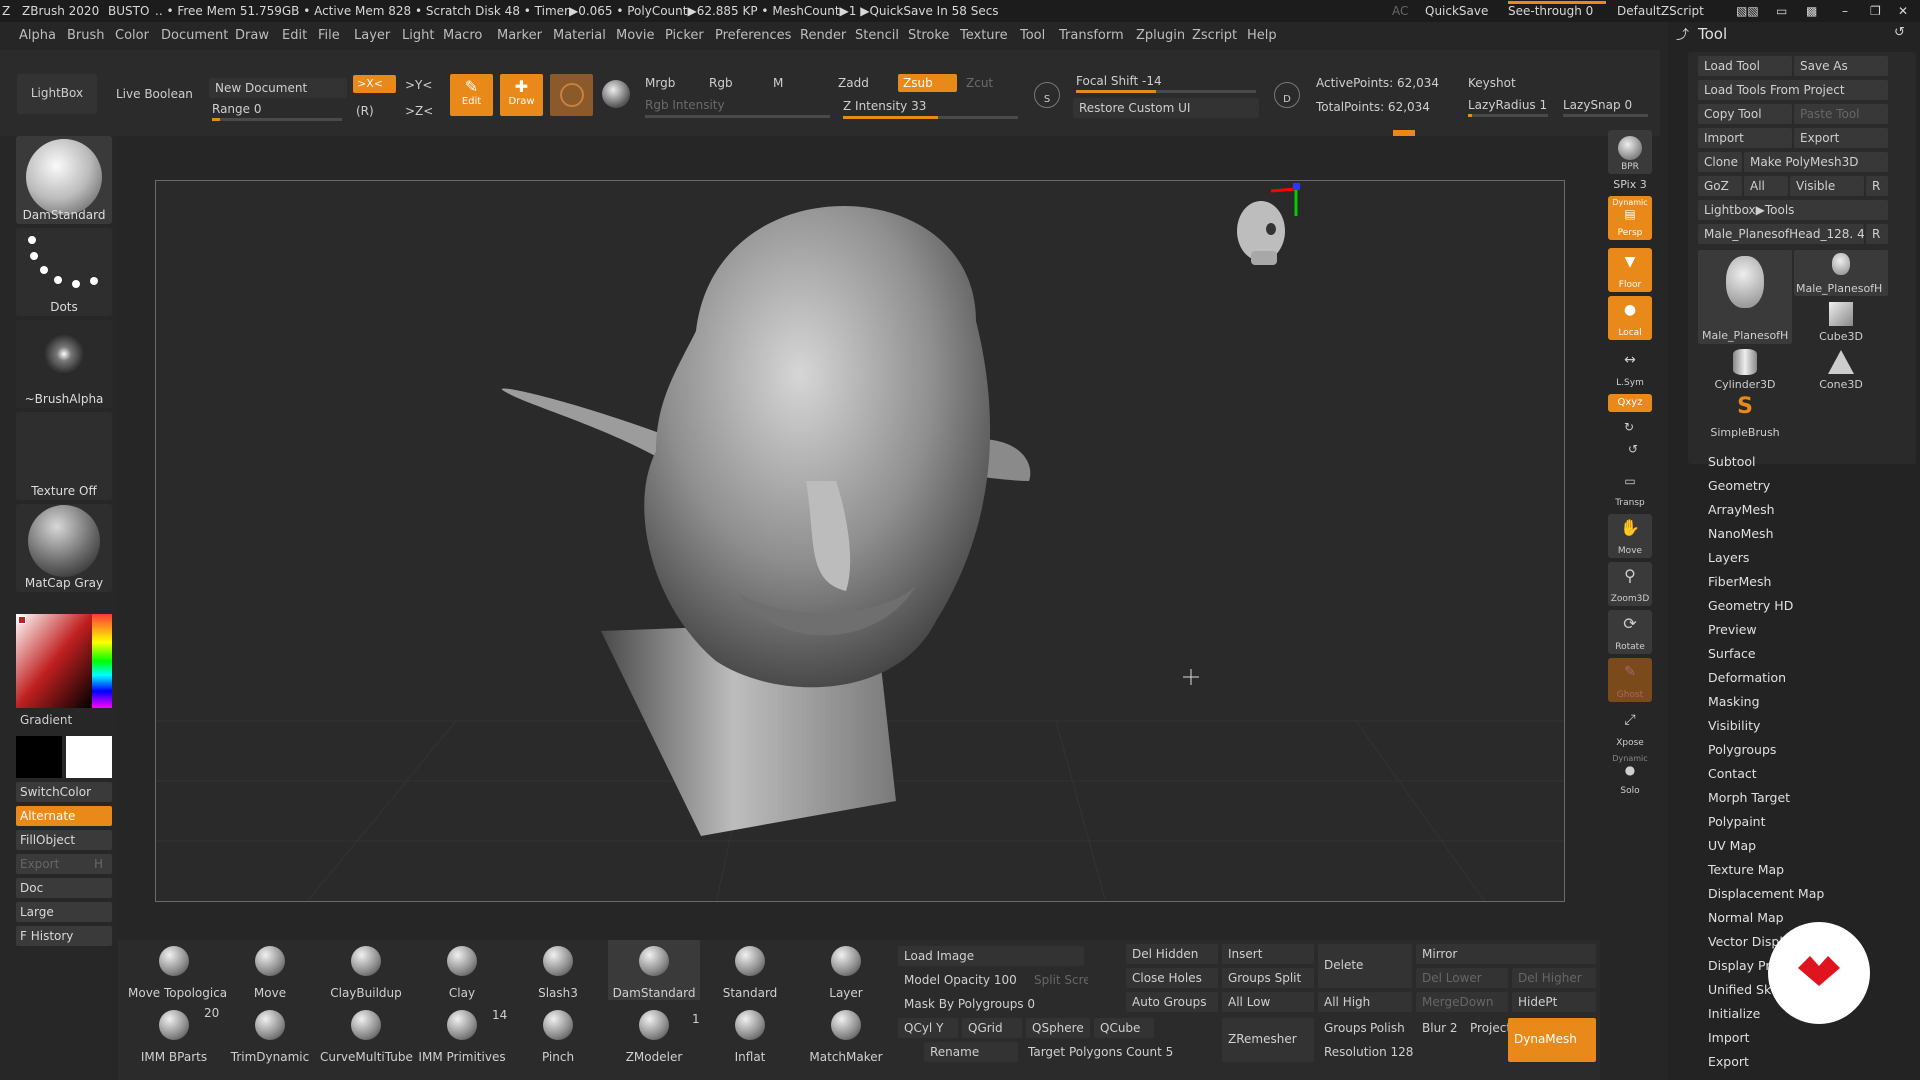 This screenshot has height=1080, width=1920. Describe the element at coordinates (374, 84) in the screenshot. I see `x-symmetry-button: >X<` at that location.